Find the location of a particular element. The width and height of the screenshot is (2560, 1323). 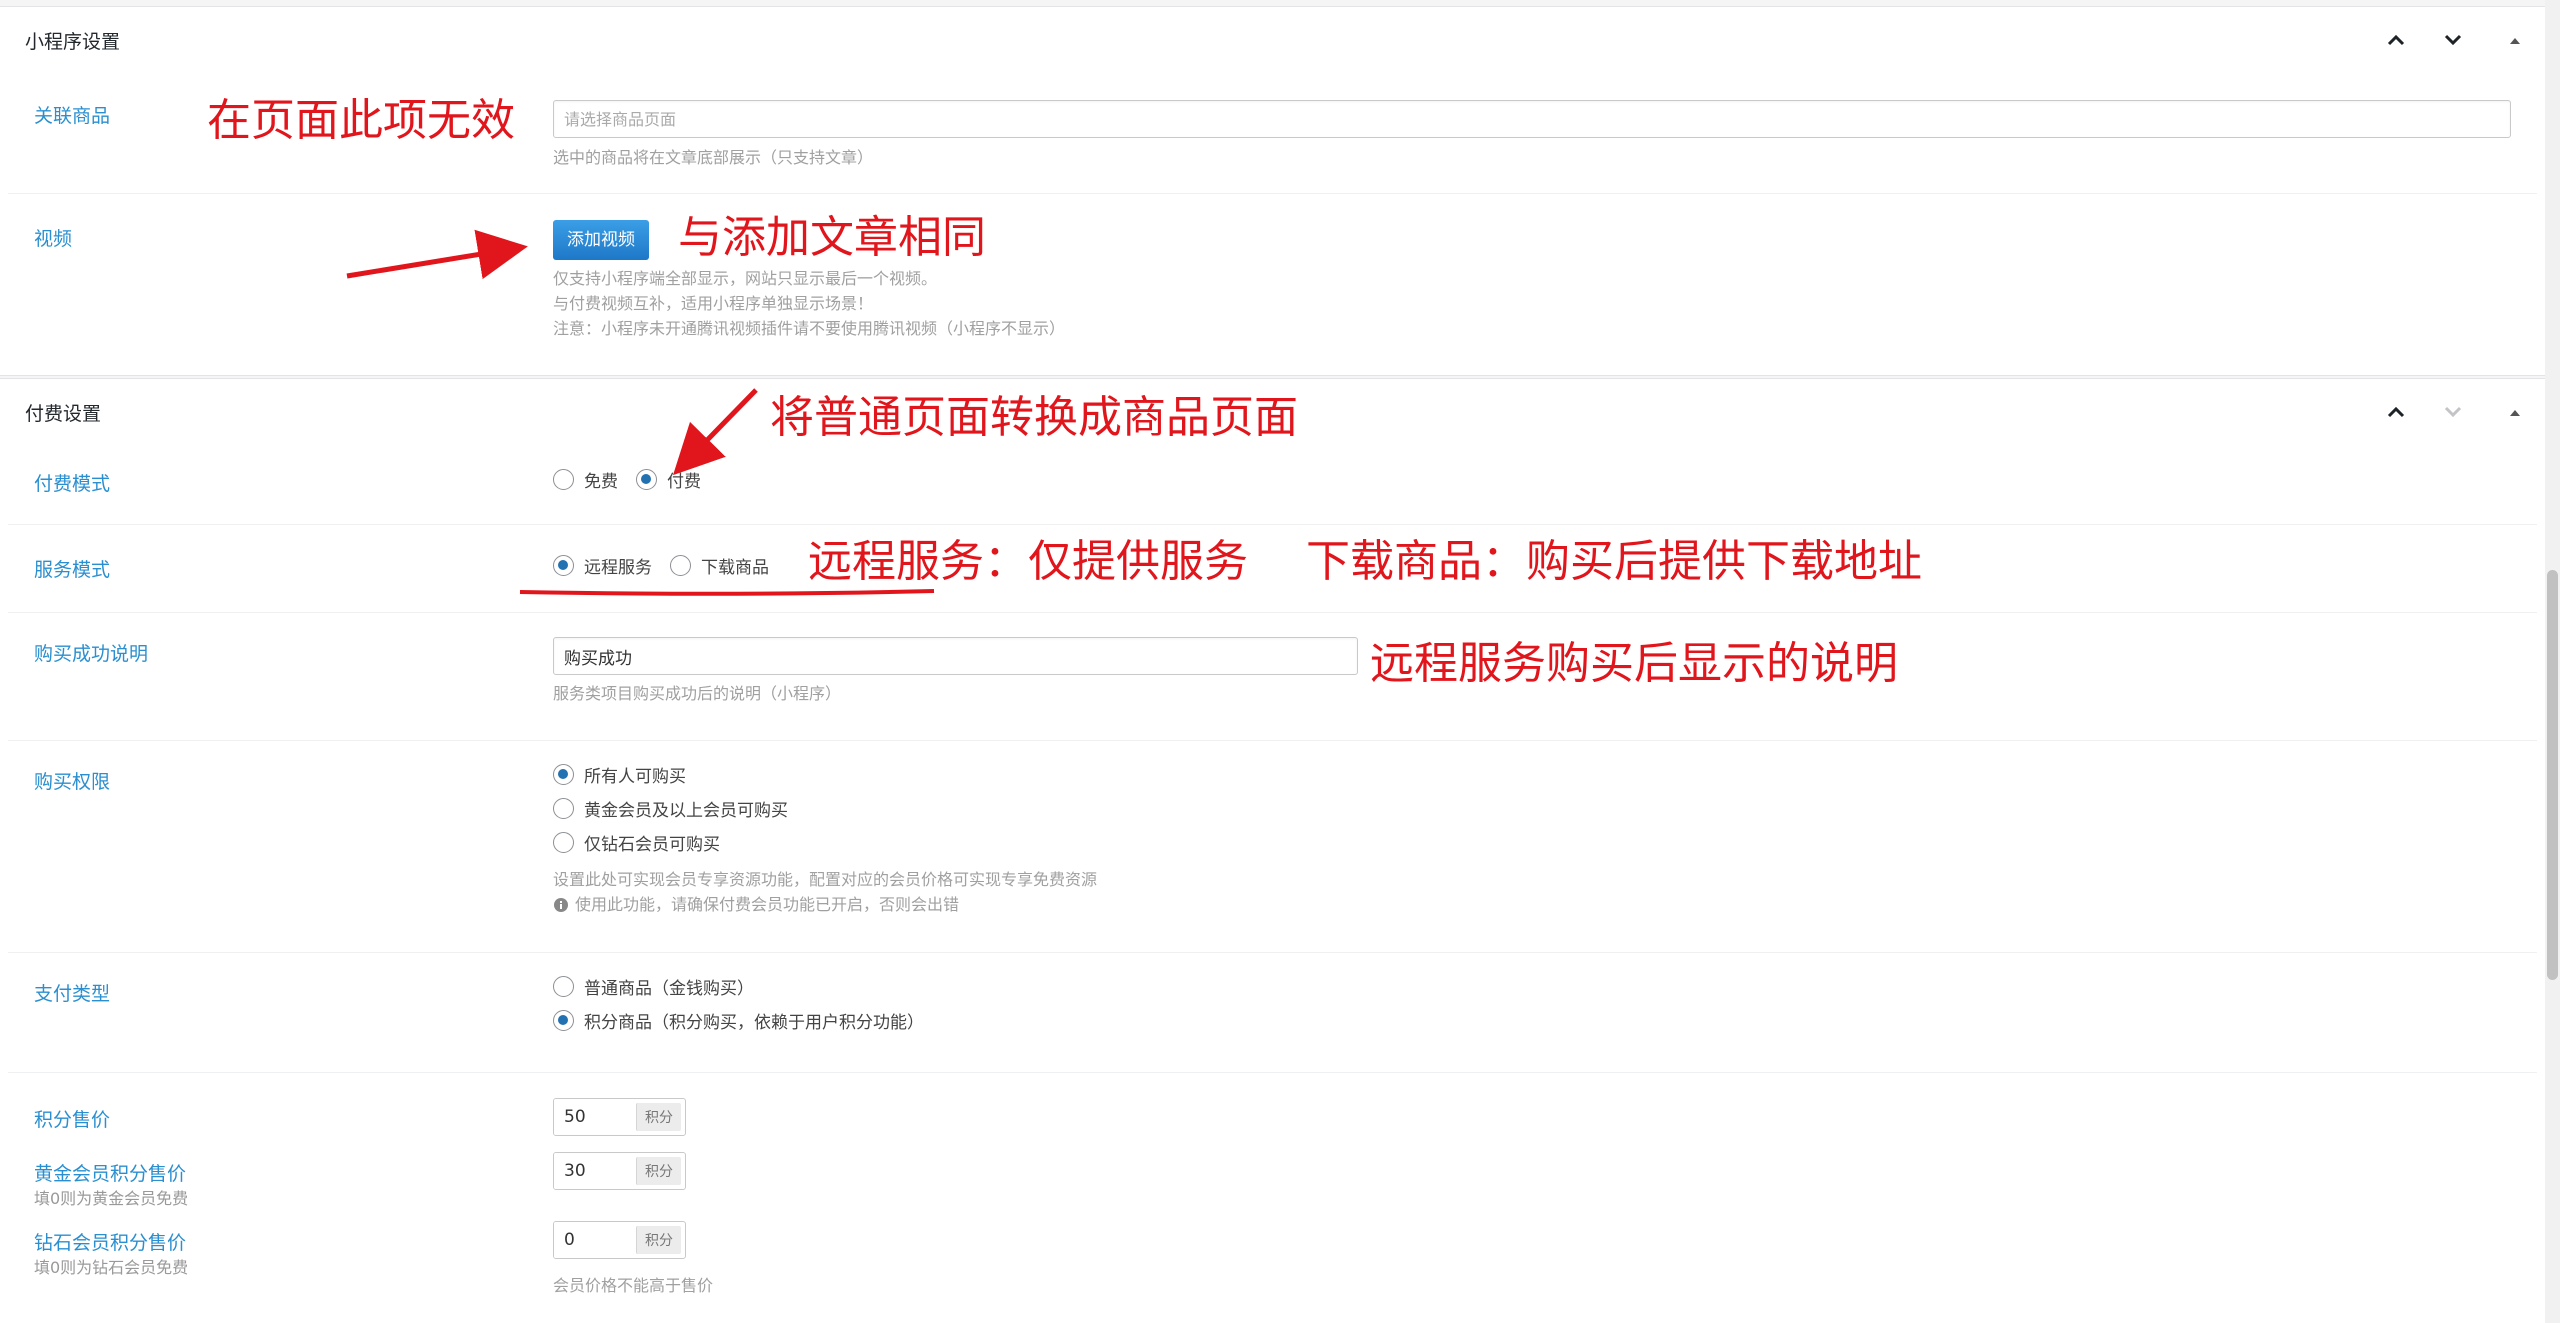

gold-points-price-input is located at coordinates (595, 1171).